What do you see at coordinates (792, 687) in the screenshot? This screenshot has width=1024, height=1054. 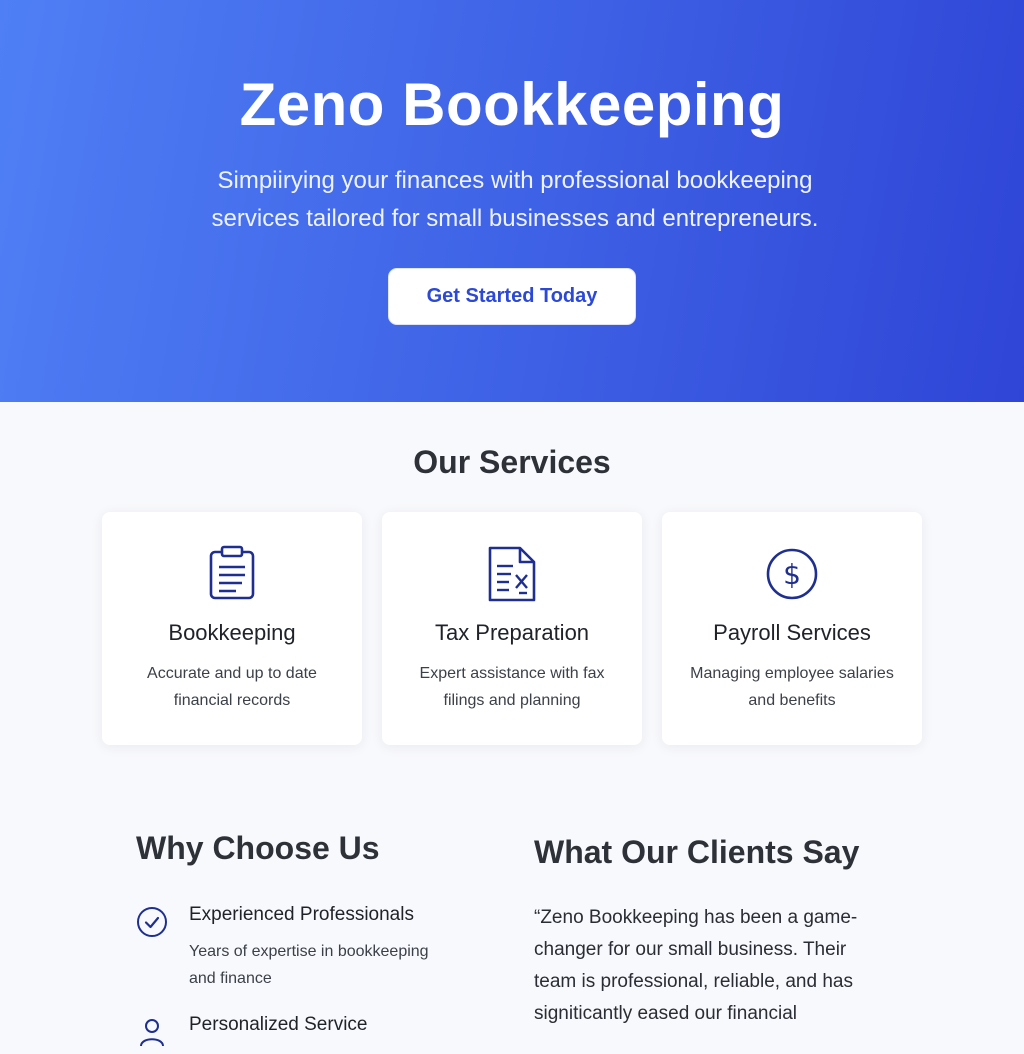 I see `service-description: Managing employee salaries and benefits` at bounding box center [792, 687].